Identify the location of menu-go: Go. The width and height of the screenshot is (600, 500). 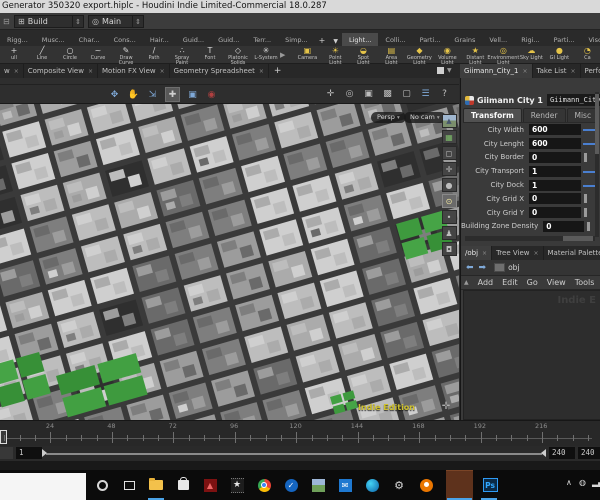
(532, 282).